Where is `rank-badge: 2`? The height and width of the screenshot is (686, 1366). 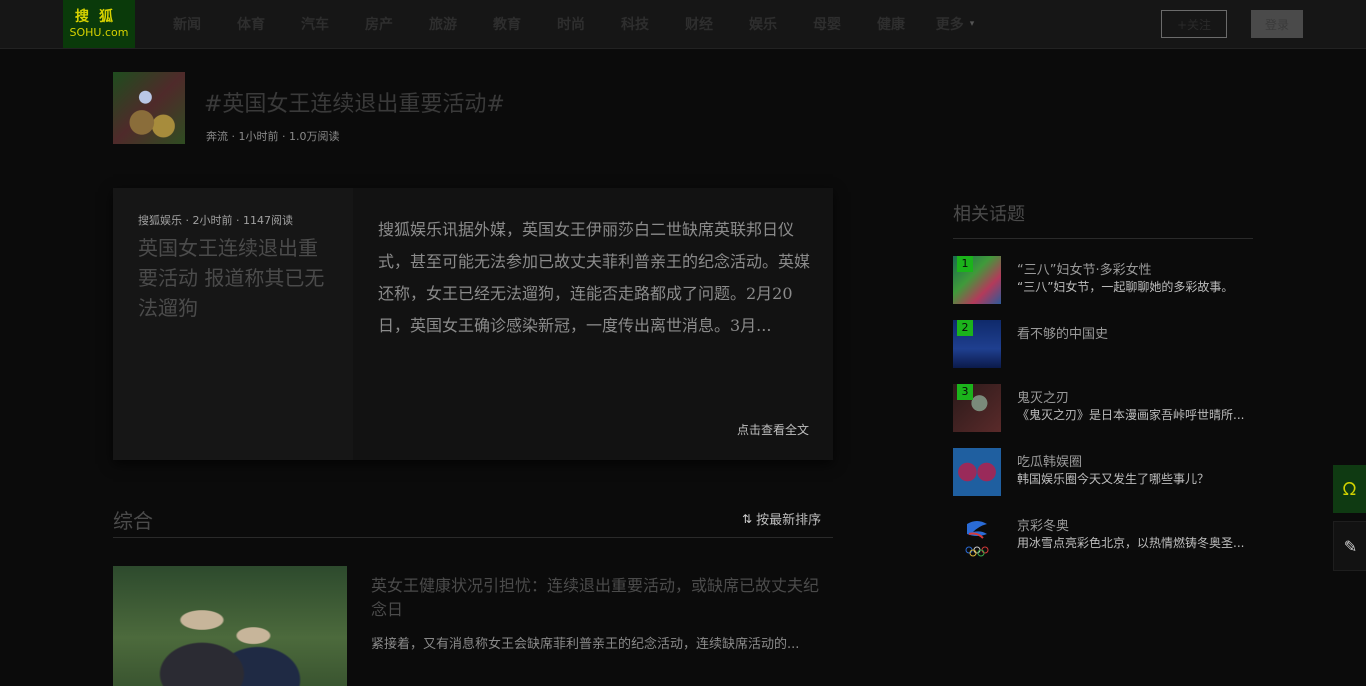 rank-badge: 2 is located at coordinates (965, 328).